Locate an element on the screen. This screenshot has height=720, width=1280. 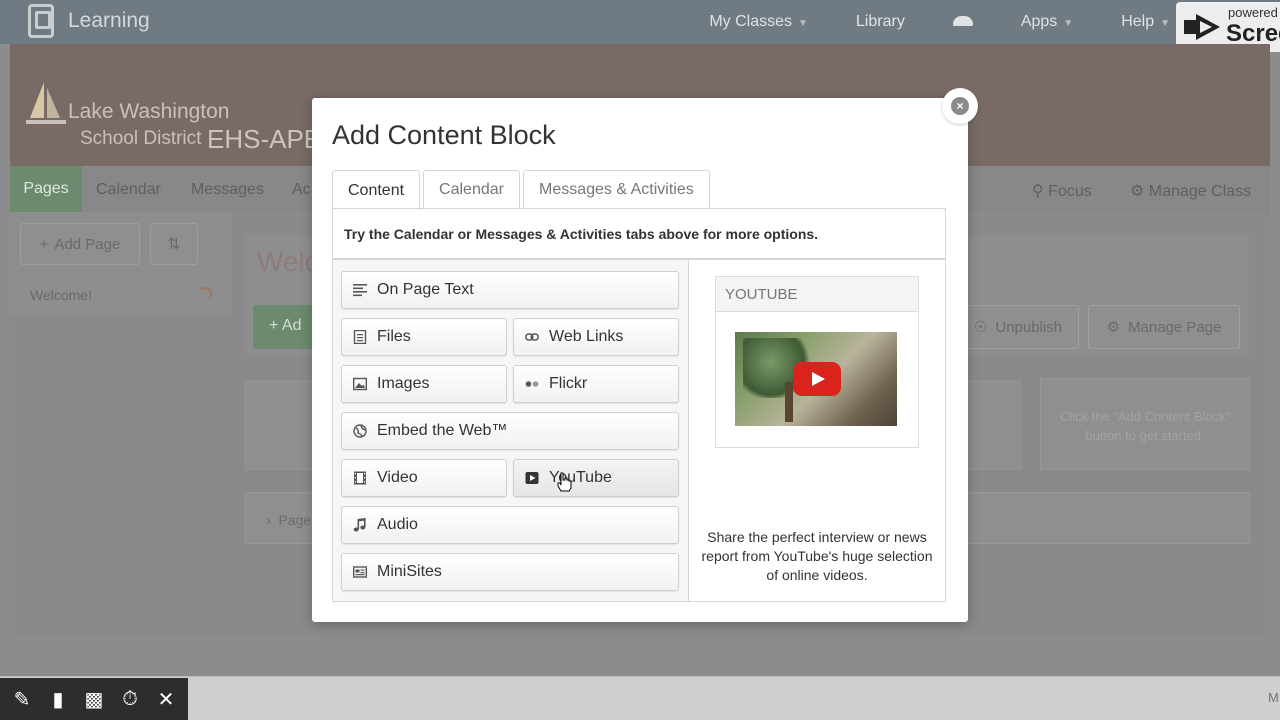
close-icon: × is located at coordinates (960, 106).